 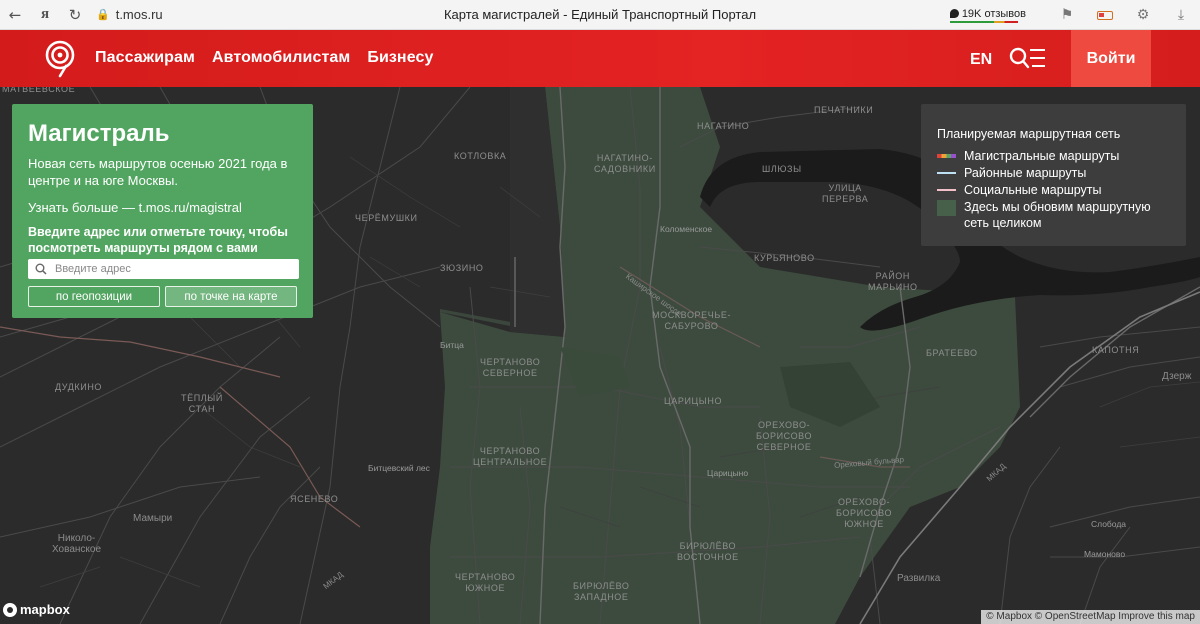 I want to click on map-label-dzerzh: Дзерж, so click(x=1177, y=376).